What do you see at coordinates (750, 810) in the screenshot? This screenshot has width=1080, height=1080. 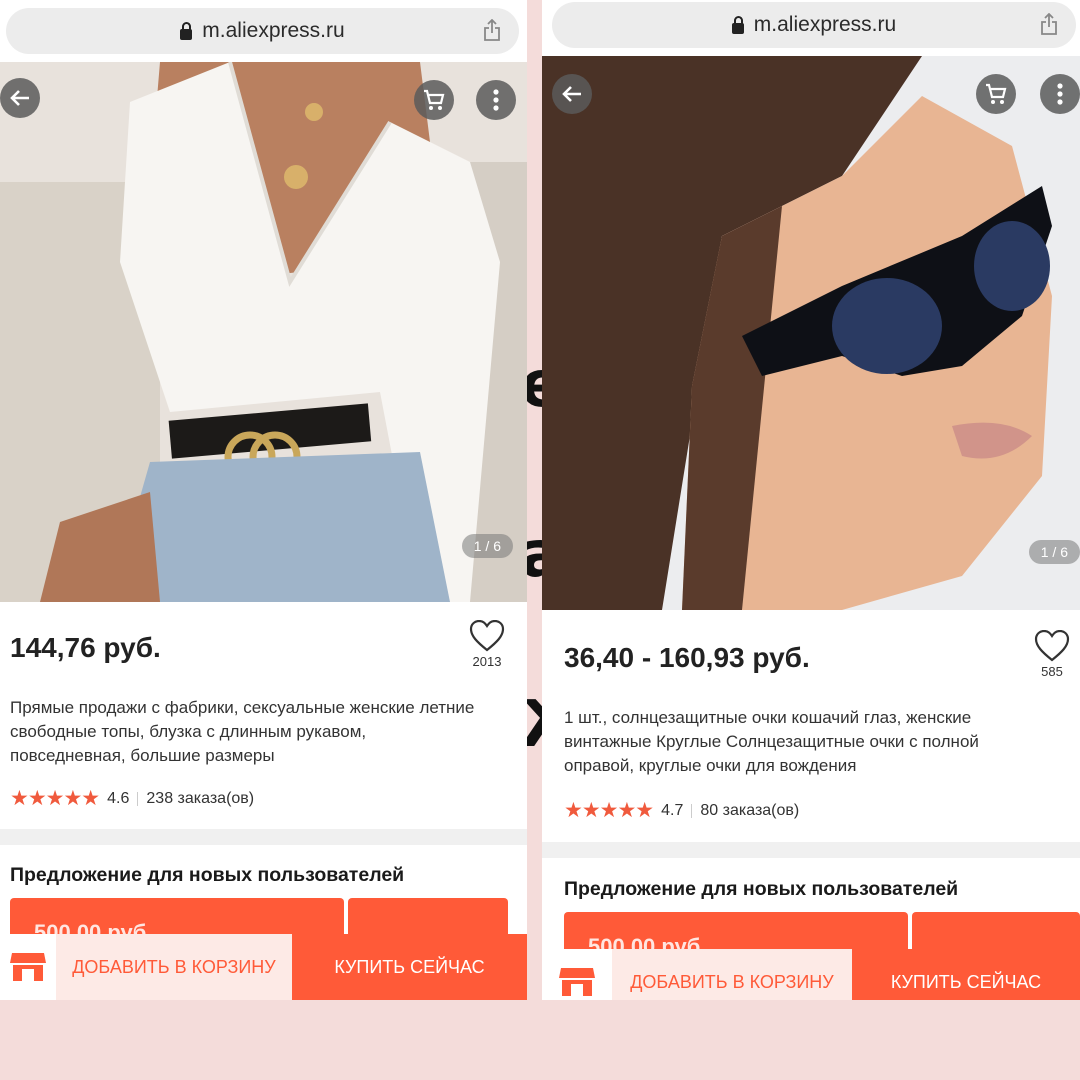 I see `orders-count: 80 заказа(ов)` at bounding box center [750, 810].